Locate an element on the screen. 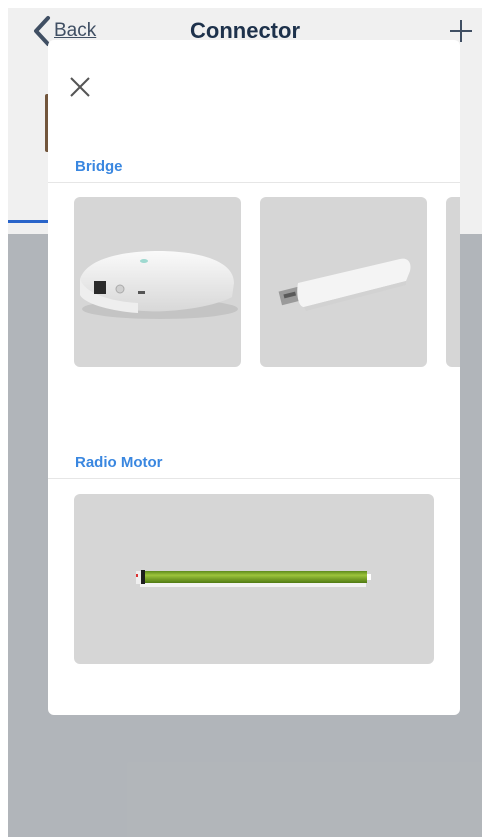 The height and width of the screenshot is (837, 482). usb-bridge-dongle is located at coordinates (344, 284).